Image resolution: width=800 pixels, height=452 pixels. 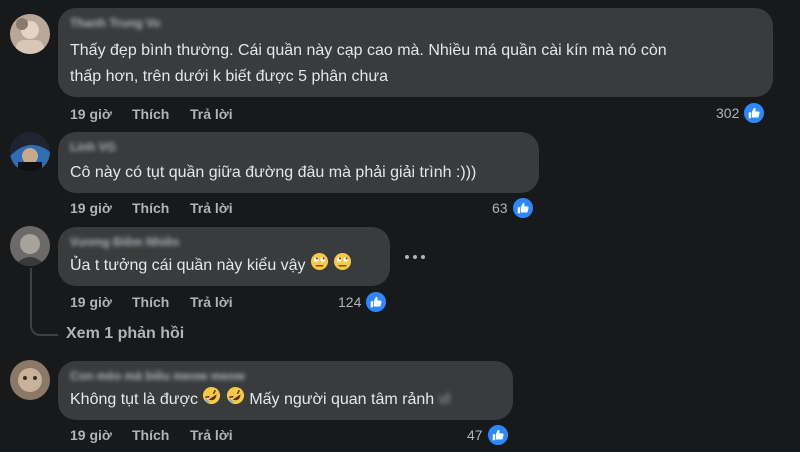 I want to click on reaction-summary: 302, so click(x=741, y=113).